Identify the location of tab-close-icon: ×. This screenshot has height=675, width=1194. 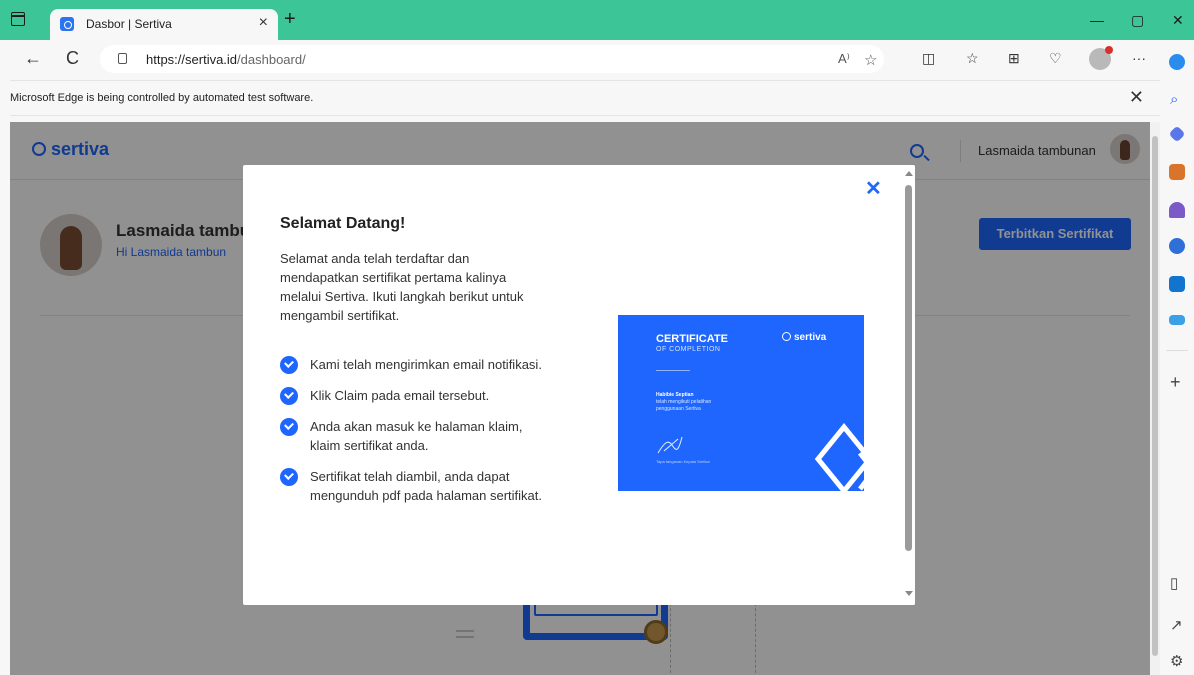
(263, 23).